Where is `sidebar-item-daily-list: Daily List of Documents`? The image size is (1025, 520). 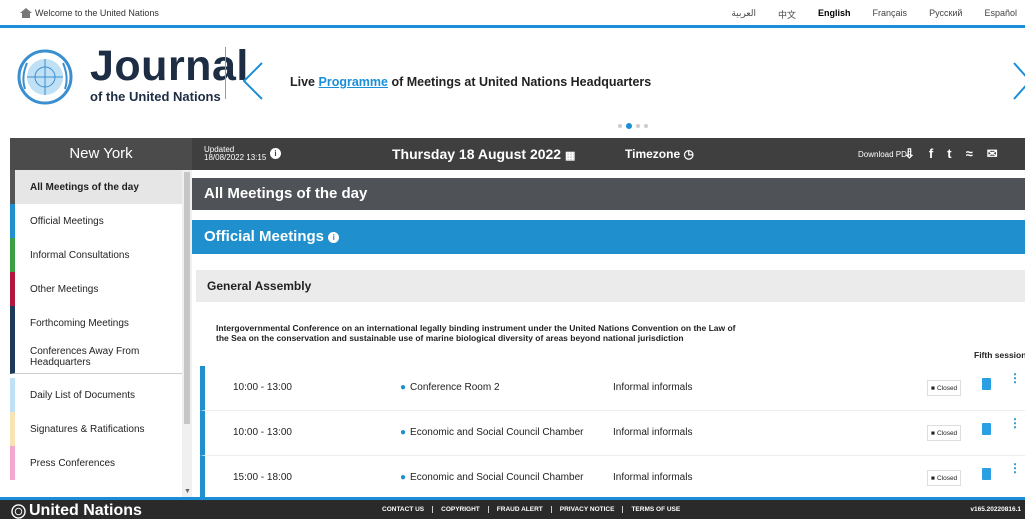
sidebar-item-daily-list: Daily List of Documents is located at coordinates (96, 395).